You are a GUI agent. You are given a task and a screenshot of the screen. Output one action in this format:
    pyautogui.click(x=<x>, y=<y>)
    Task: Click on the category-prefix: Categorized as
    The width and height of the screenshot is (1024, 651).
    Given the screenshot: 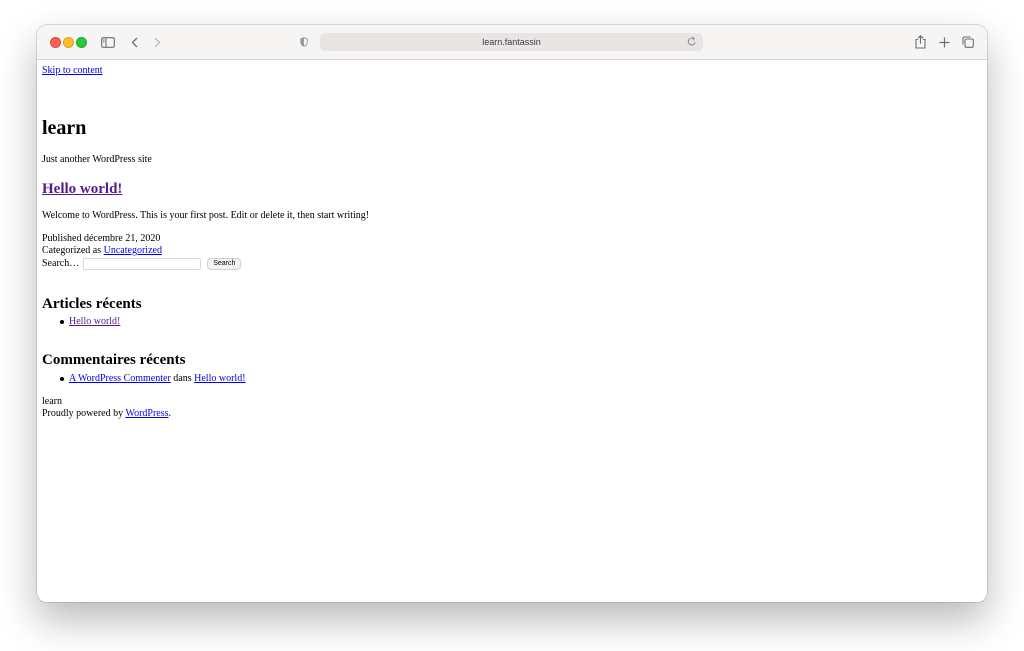 What is the action you would take?
    pyautogui.click(x=72, y=250)
    